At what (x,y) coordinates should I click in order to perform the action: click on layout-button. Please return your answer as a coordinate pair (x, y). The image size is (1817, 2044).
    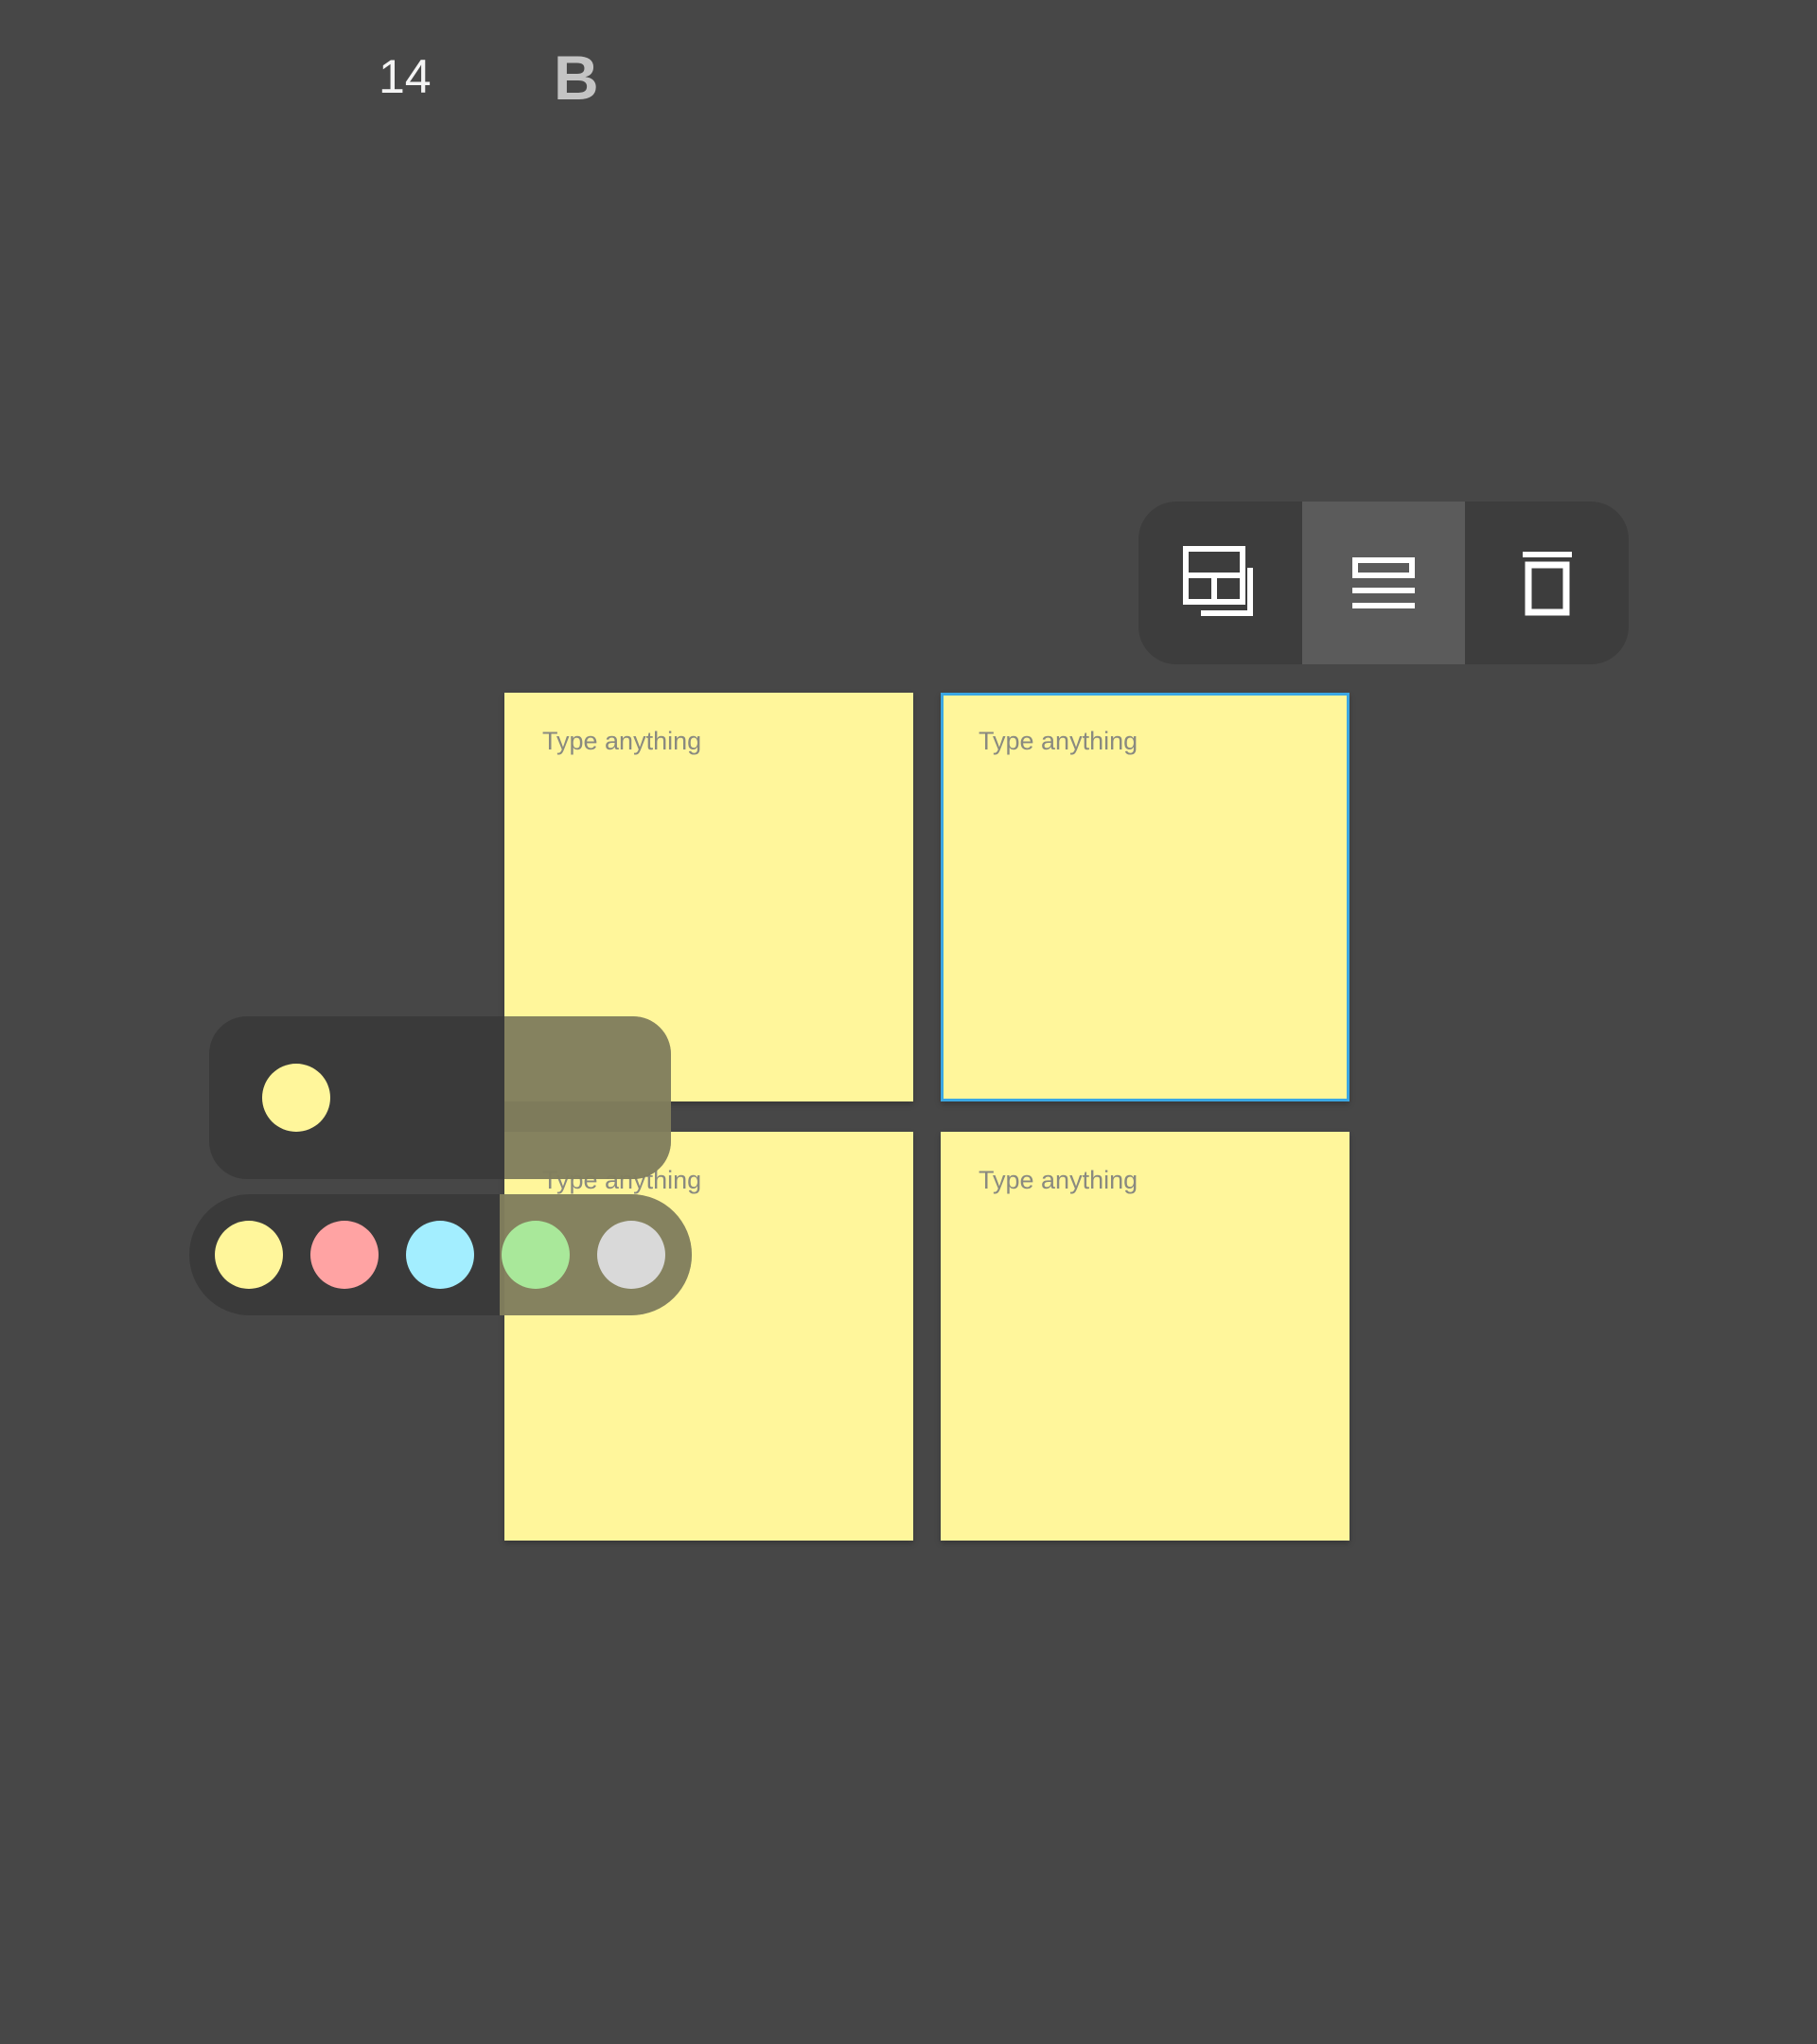
    Looking at the image, I should click on (1220, 583).